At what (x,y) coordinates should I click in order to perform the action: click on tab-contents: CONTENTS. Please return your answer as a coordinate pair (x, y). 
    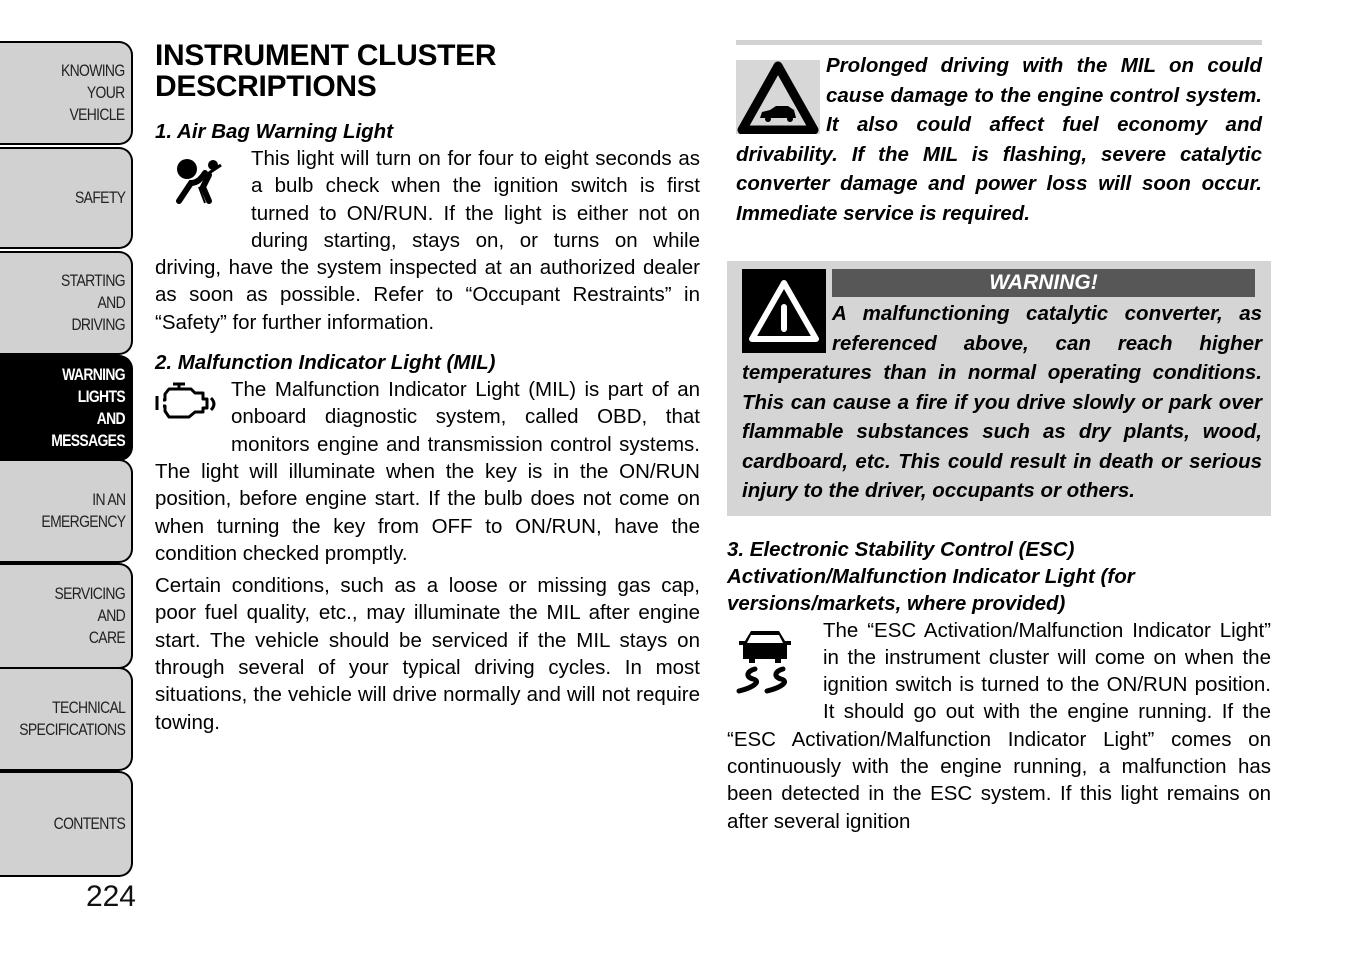
    Looking at the image, I should click on (66, 824).